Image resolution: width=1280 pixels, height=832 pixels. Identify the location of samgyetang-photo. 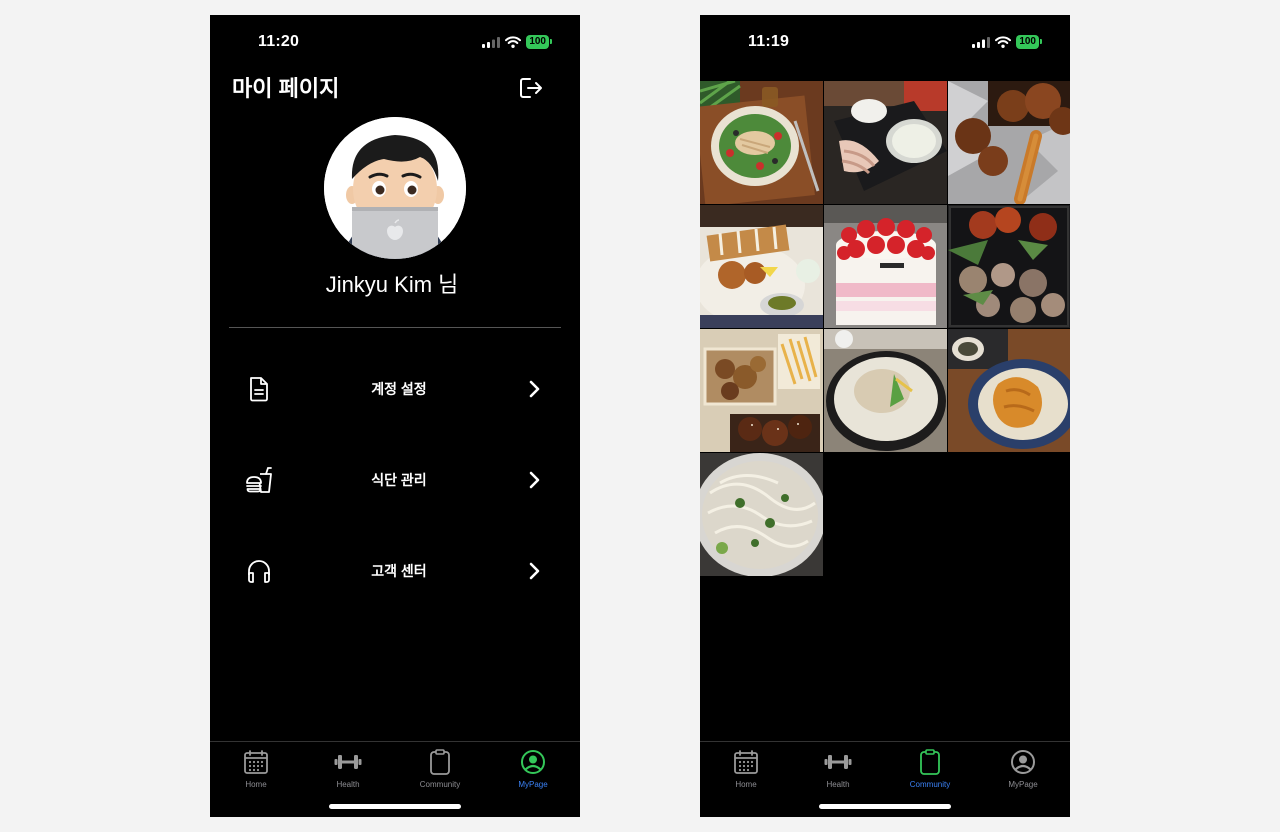
(885, 390).